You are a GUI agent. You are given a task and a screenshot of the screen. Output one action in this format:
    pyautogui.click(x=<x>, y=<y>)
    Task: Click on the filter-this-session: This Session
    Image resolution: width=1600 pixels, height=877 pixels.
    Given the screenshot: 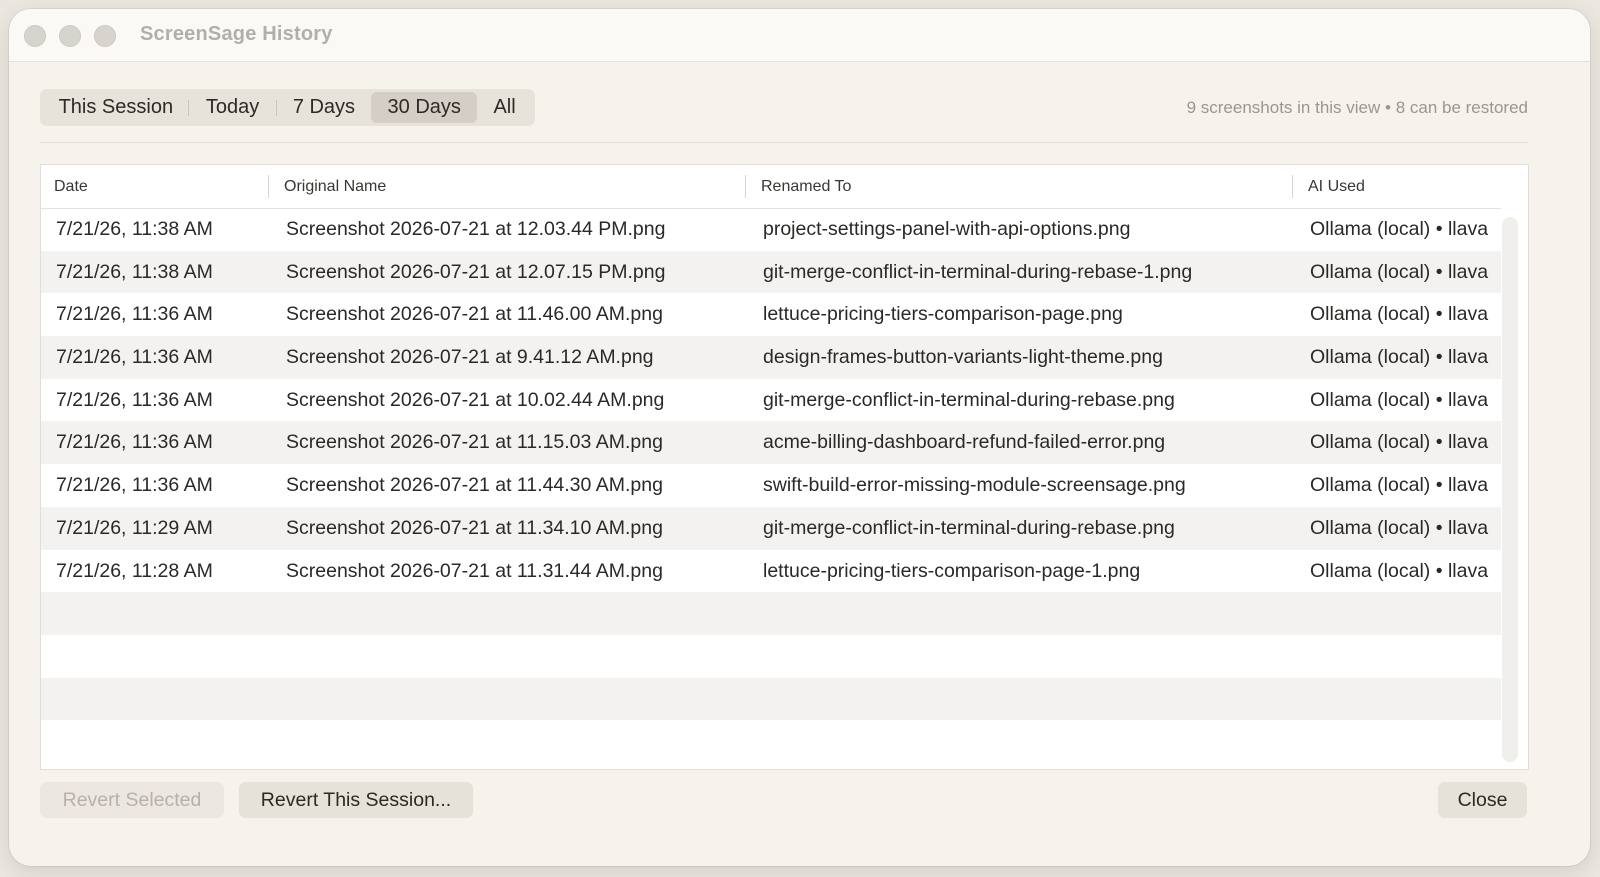 What is the action you would take?
    pyautogui.click(x=116, y=107)
    